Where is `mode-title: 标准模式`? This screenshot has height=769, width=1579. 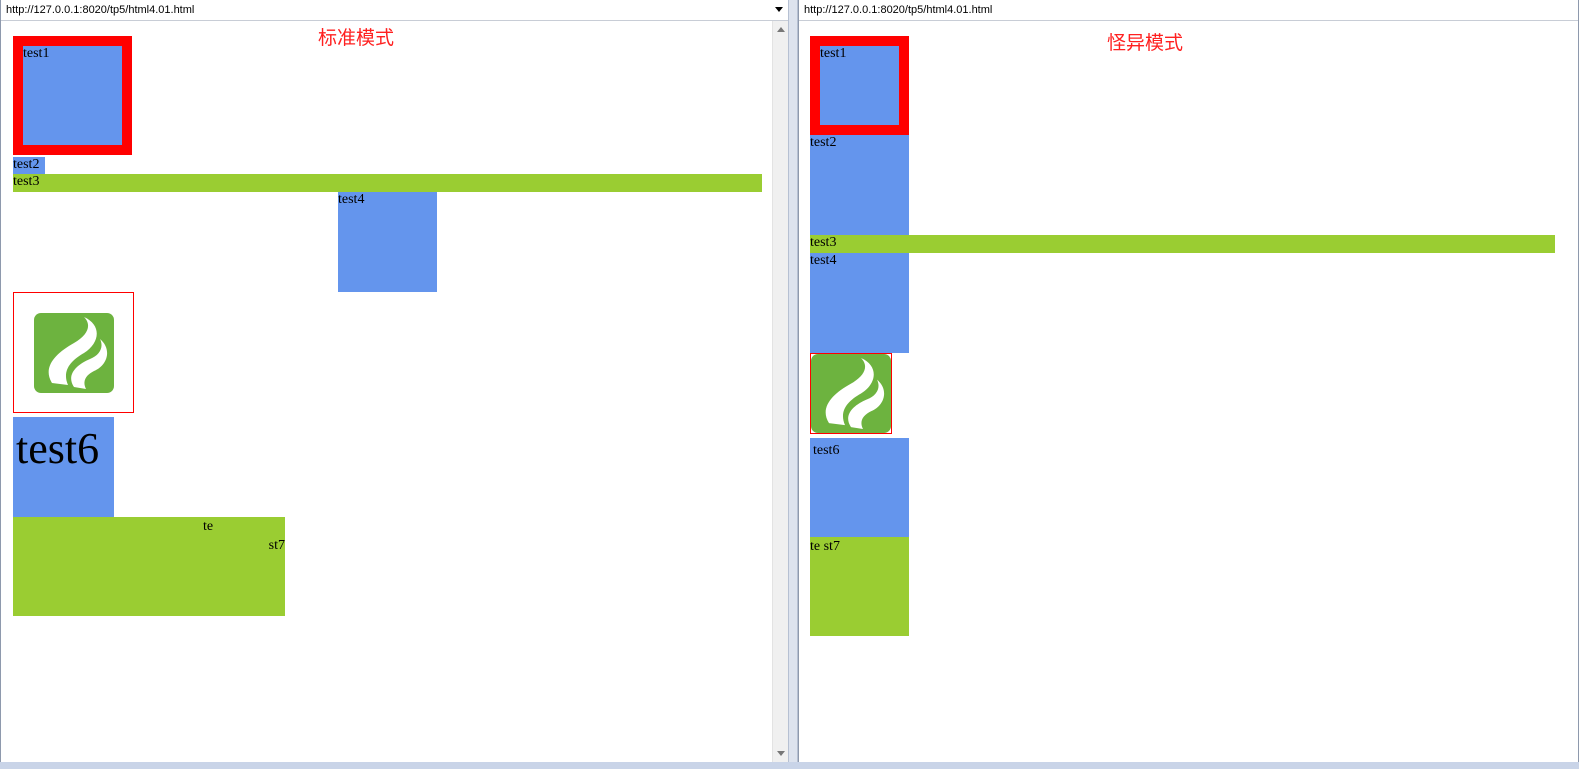 mode-title: 标准模式 is located at coordinates (356, 38).